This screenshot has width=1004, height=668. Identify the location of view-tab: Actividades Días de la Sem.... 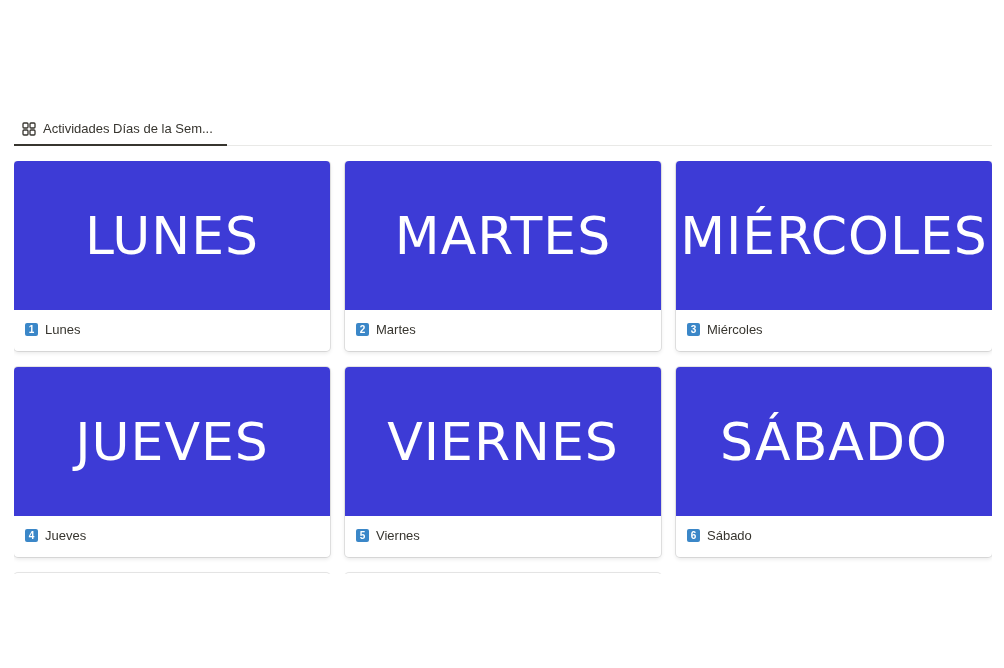
(120, 131).